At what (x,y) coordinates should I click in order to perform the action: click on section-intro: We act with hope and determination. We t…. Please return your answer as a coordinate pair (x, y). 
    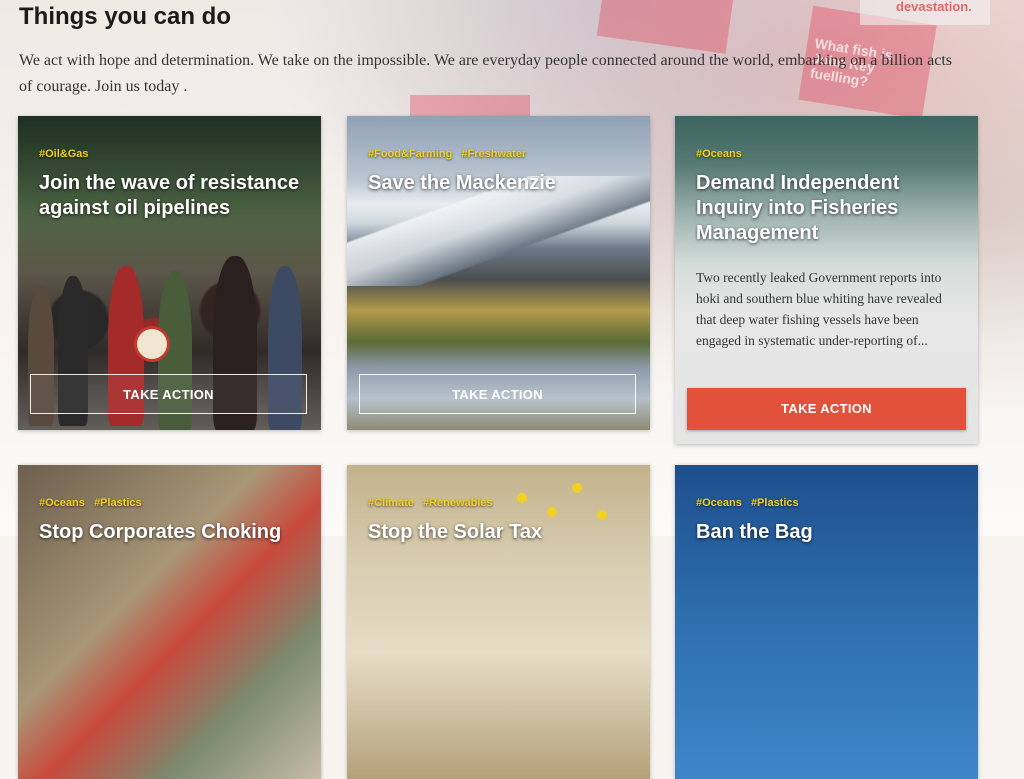
    Looking at the image, I should click on (486, 73).